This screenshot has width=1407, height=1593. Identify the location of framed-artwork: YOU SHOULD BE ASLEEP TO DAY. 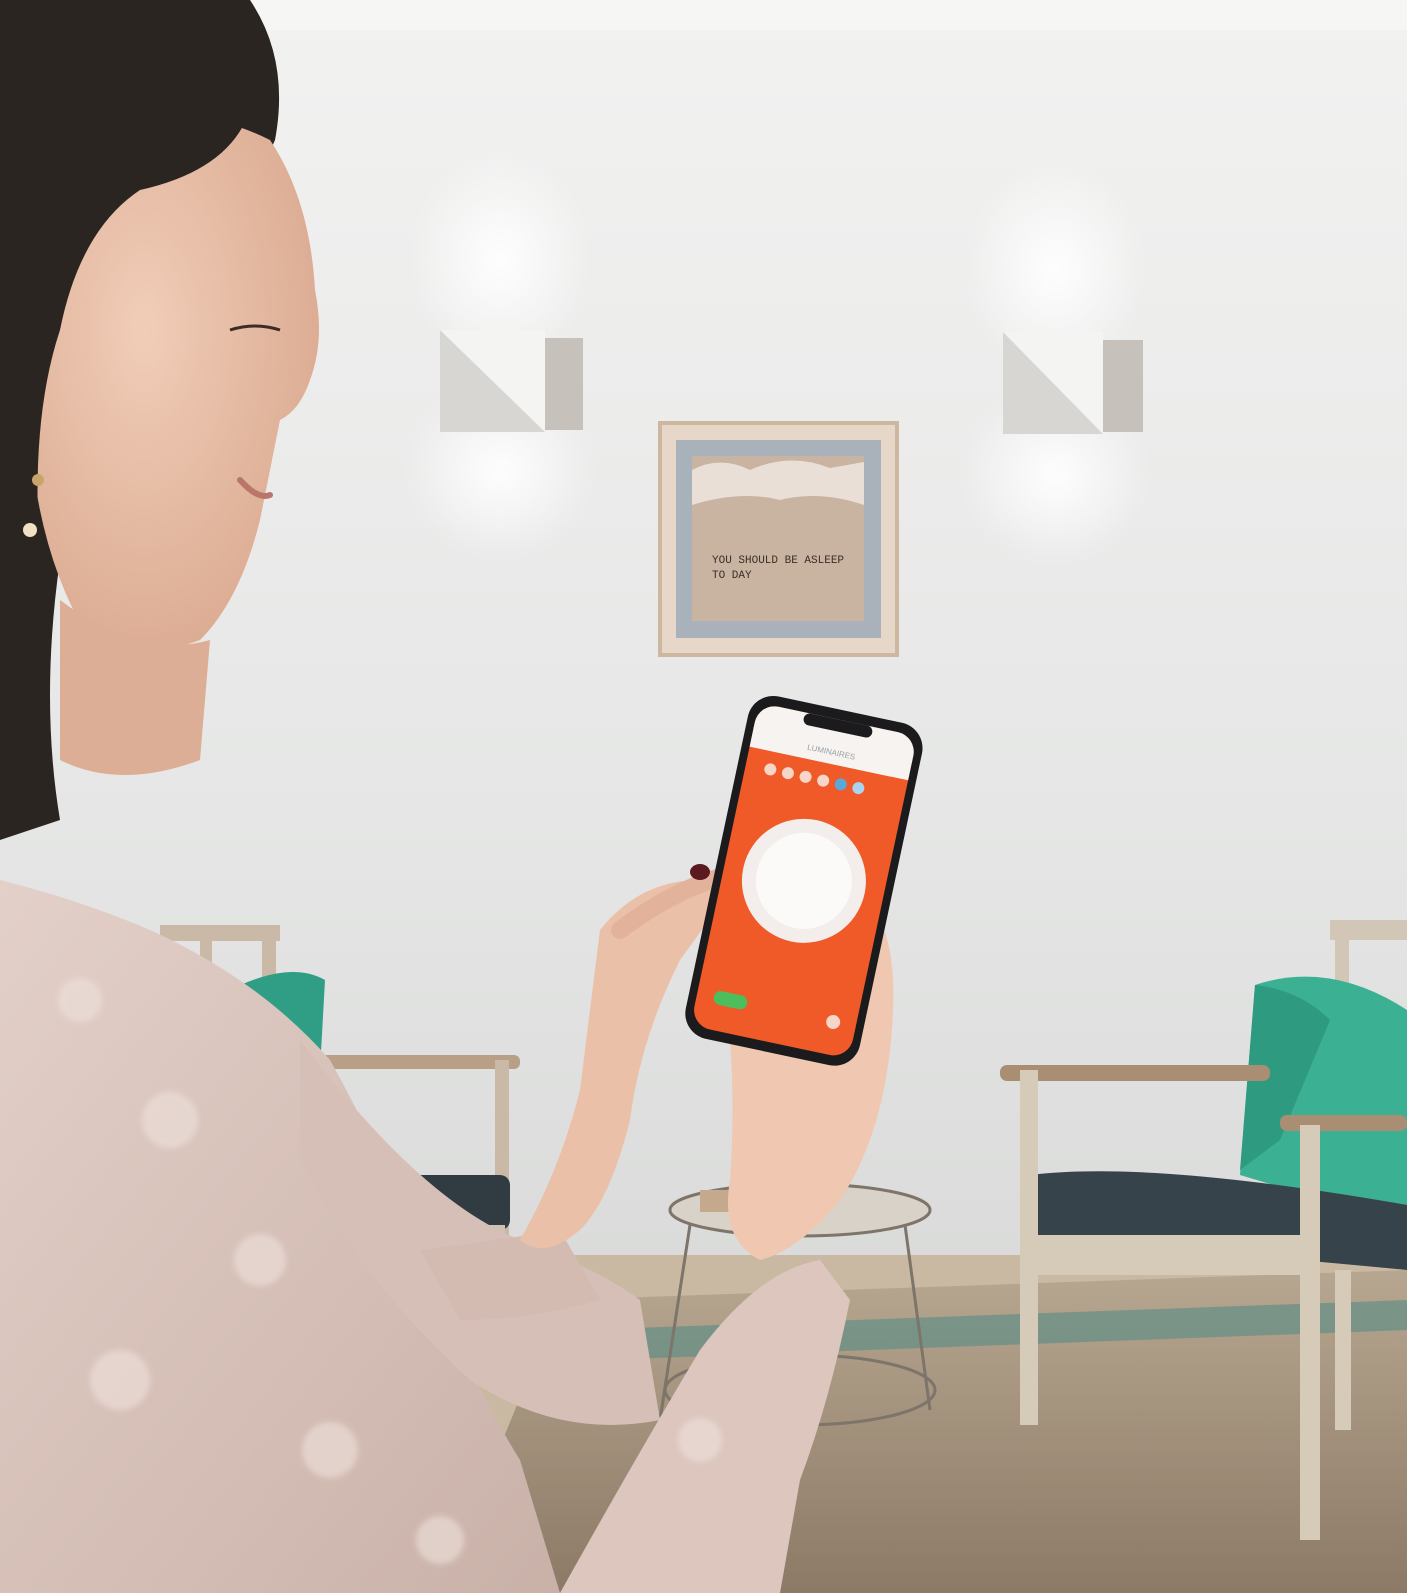
(778, 539).